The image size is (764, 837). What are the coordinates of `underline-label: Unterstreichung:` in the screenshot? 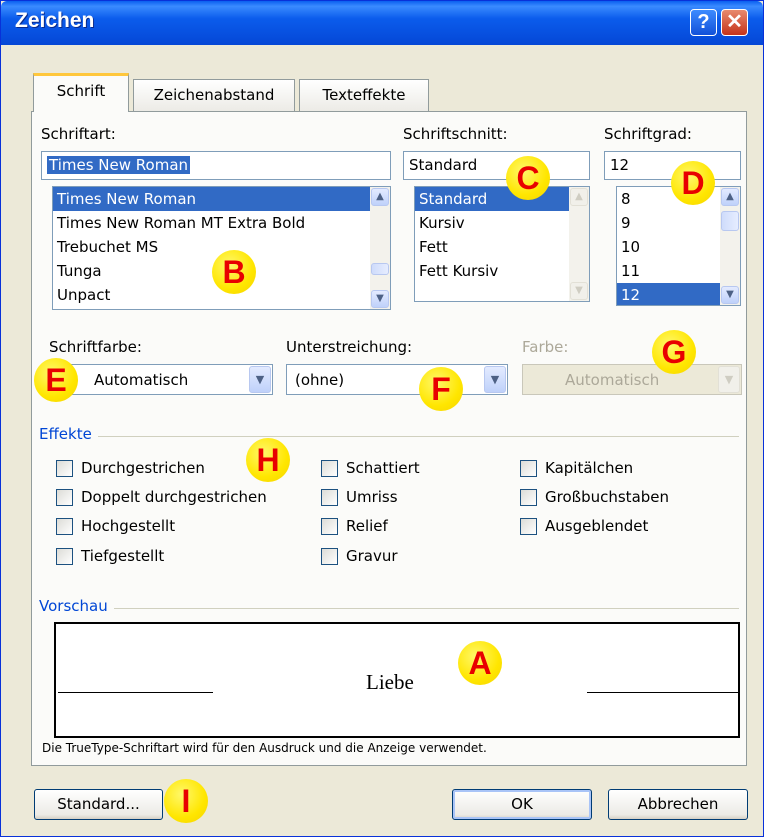 It's located at (349, 347).